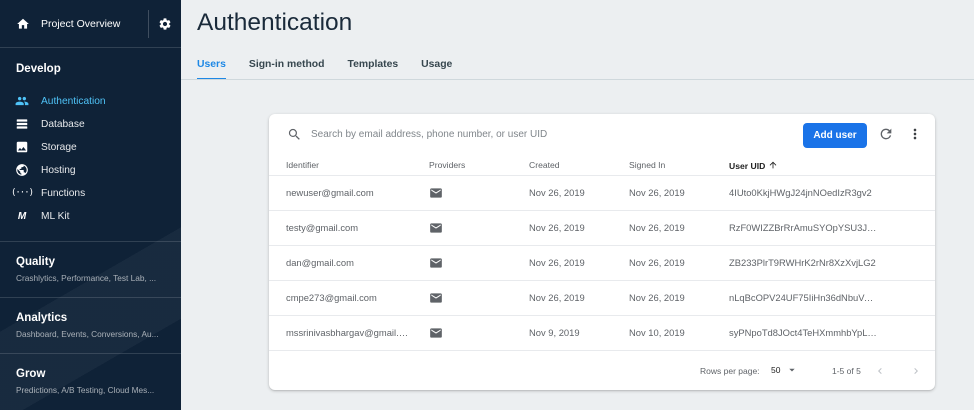 The height and width of the screenshot is (410, 974). Describe the element at coordinates (322, 227) in the screenshot. I see `cell-identifier: testy@gmail.com` at that location.